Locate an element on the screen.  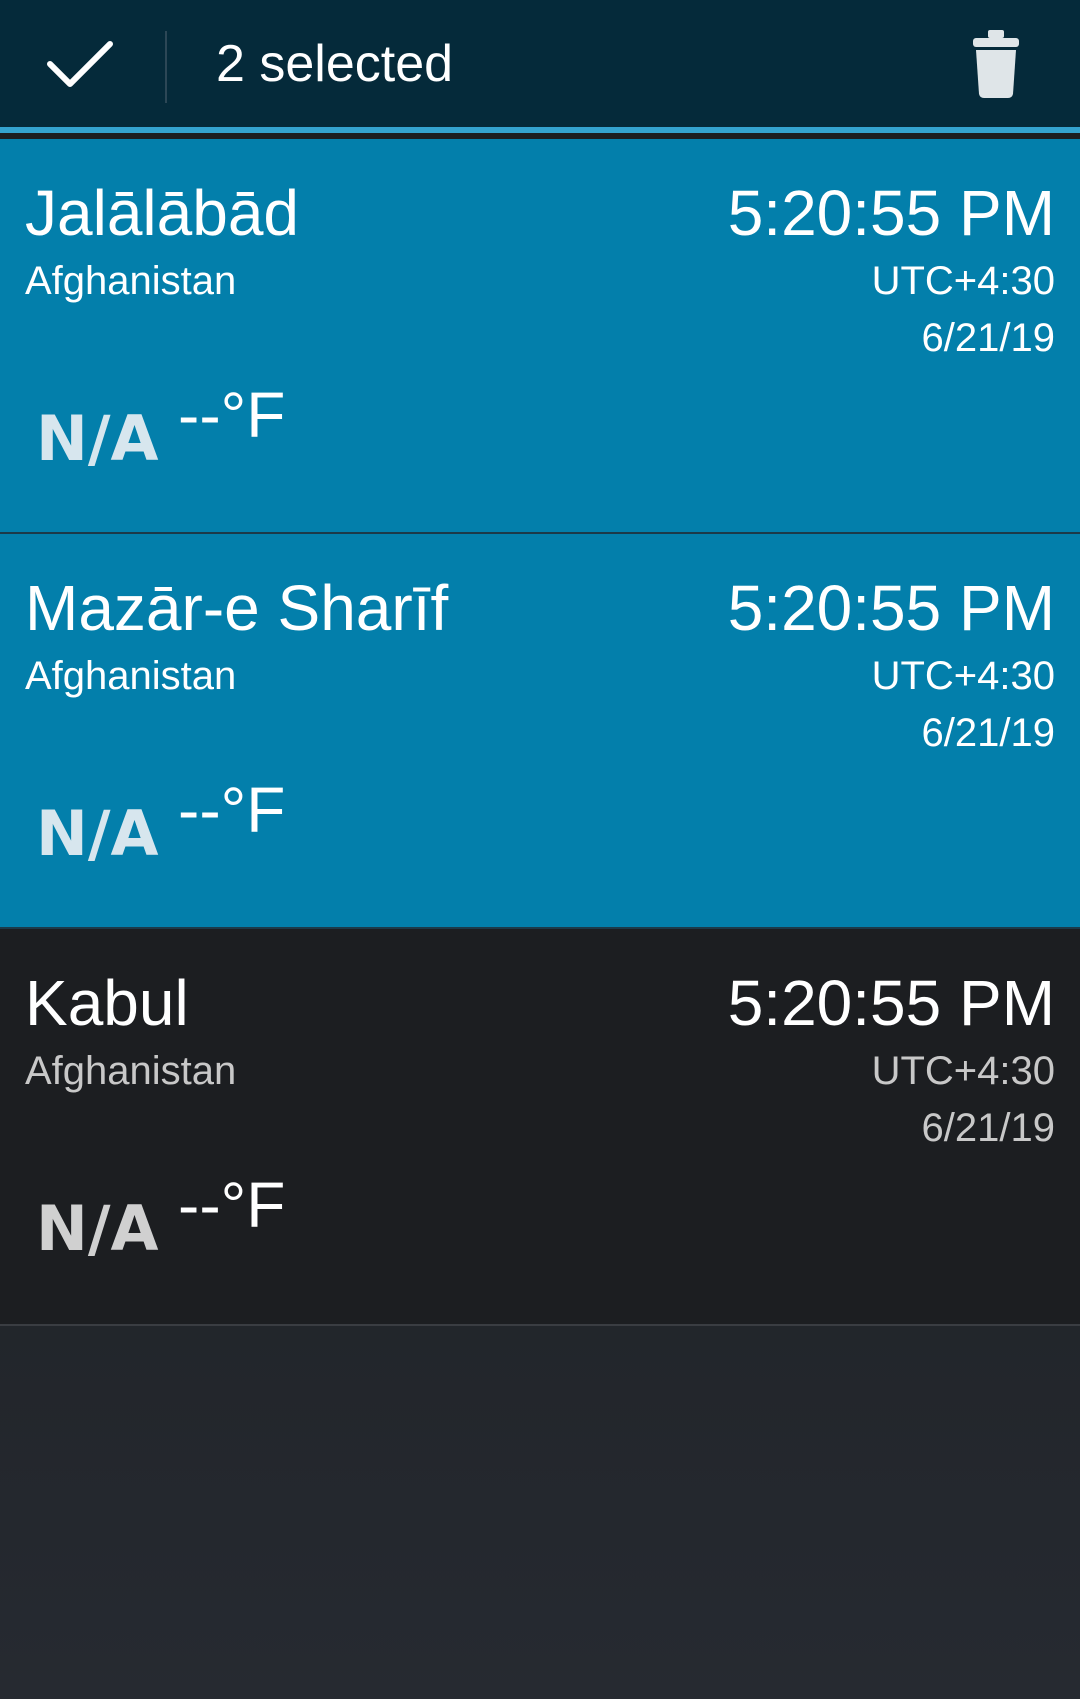
done-button is located at coordinates (80, 63).